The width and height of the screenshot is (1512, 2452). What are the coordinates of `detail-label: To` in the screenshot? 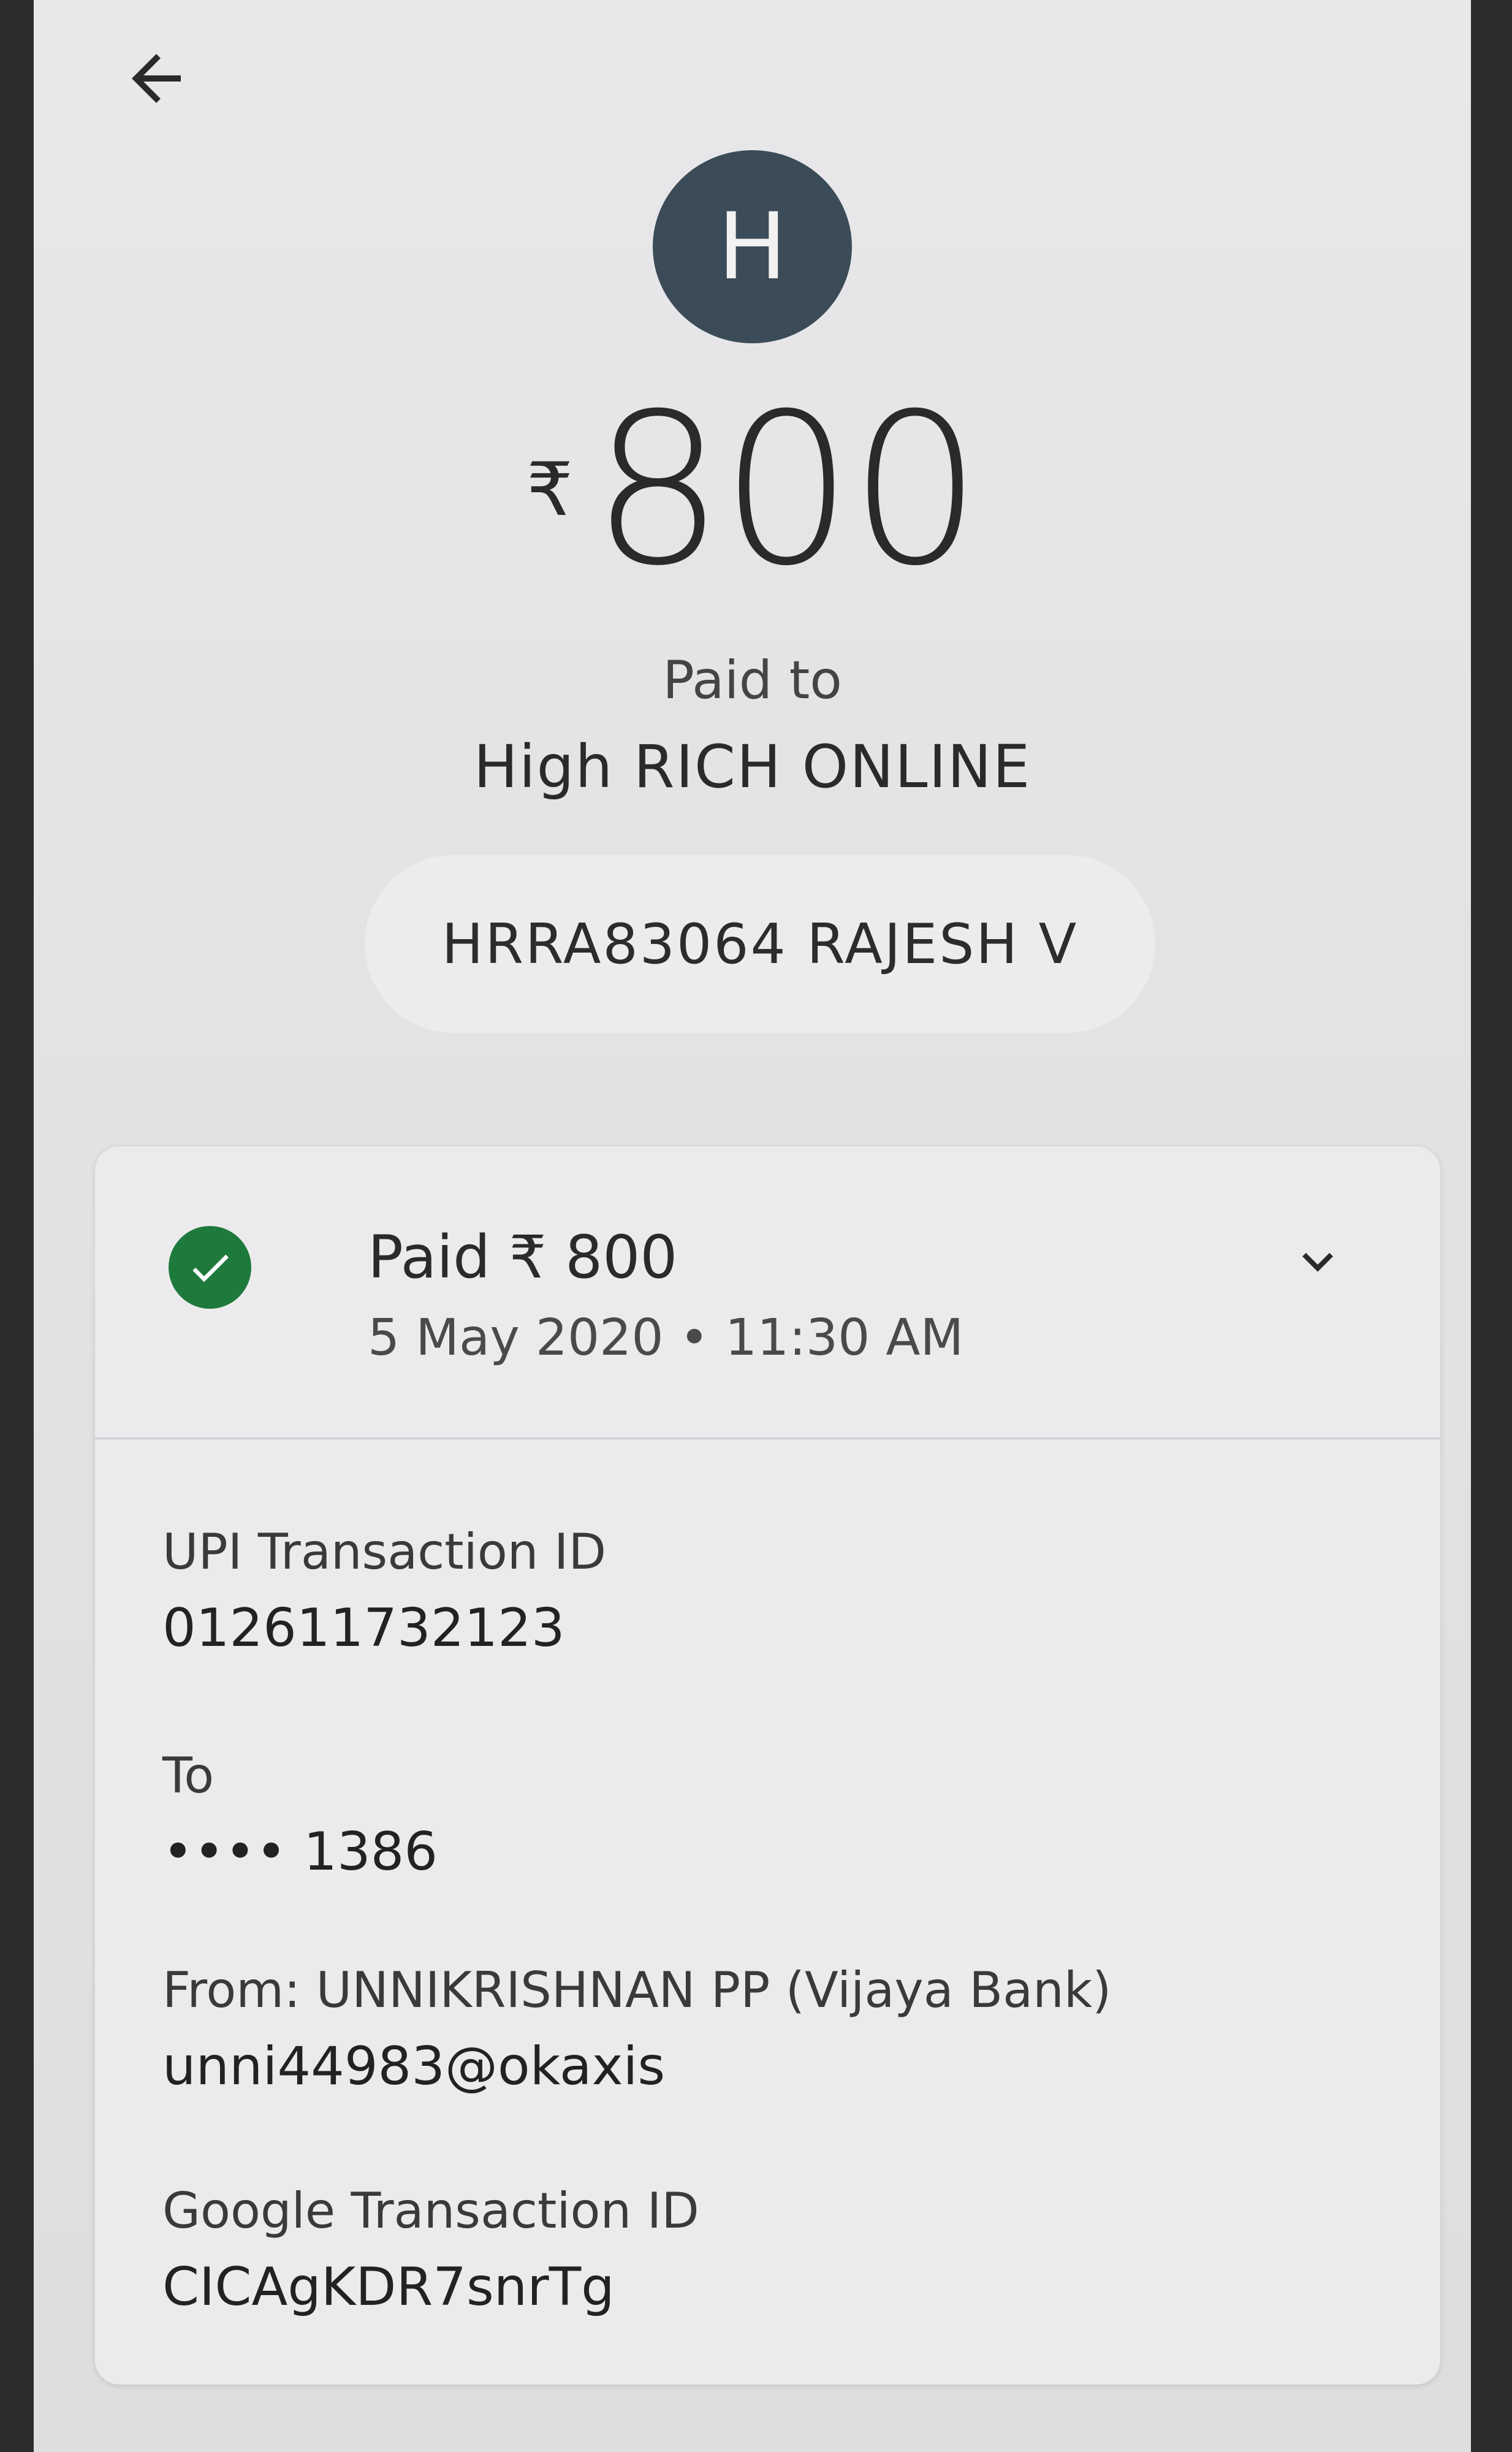 It's located at (188, 1775).